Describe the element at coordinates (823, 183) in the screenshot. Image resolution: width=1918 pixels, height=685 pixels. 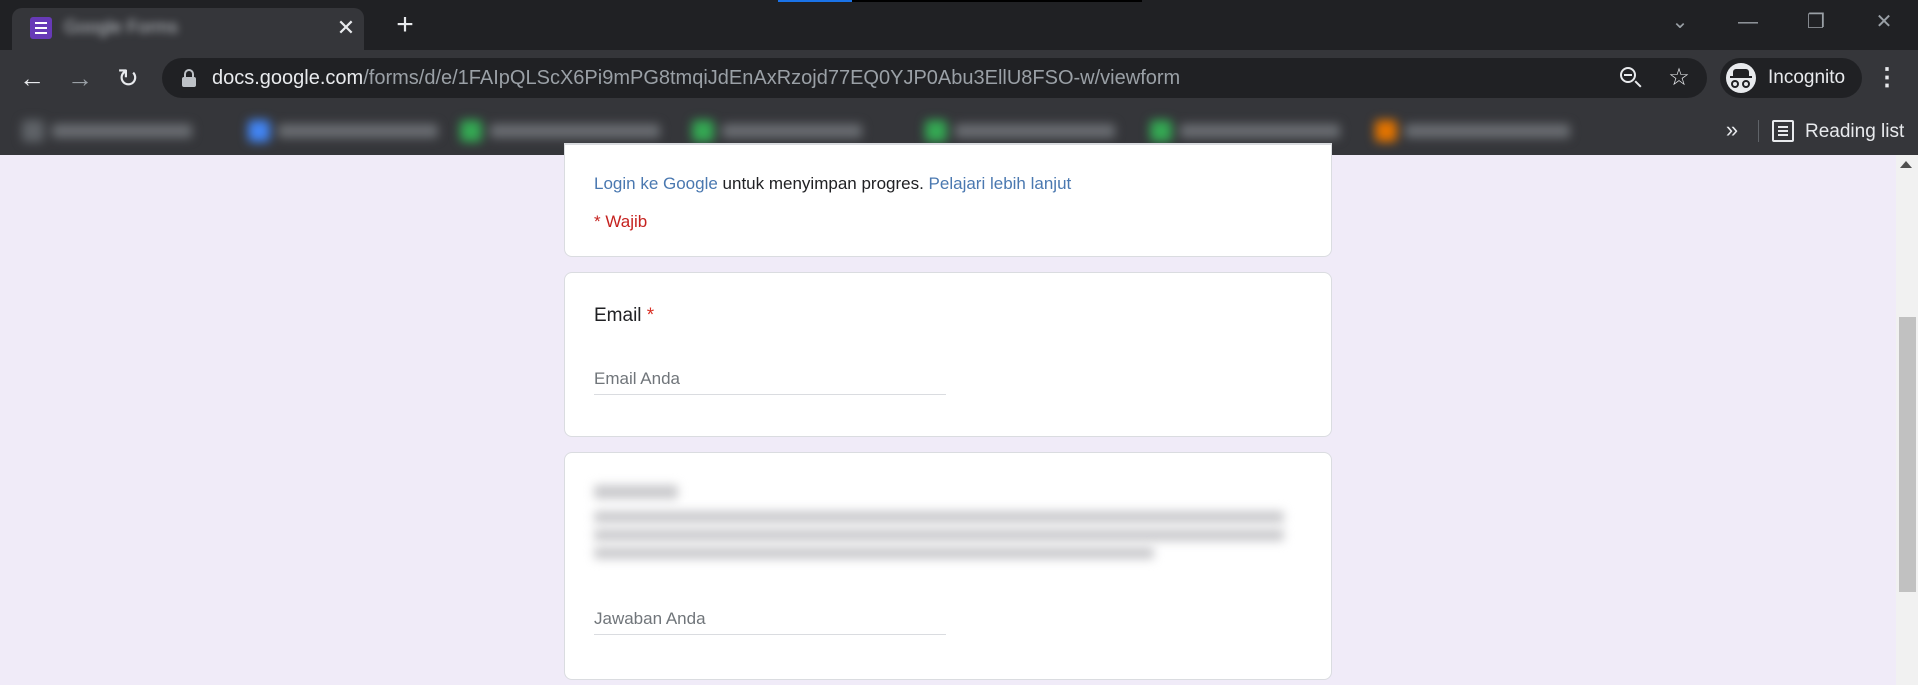
I see `sign-in-notice-text: untuk menyimpan progres.` at that location.